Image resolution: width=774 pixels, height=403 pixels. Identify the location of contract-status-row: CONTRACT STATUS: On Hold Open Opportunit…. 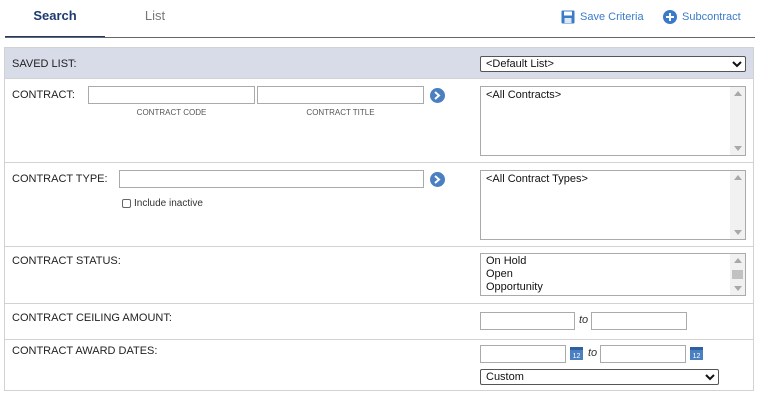
(379, 275).